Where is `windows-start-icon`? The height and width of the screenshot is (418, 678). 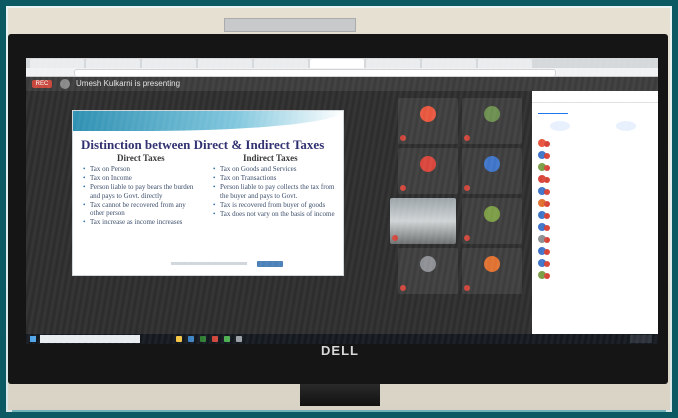
windows-start-icon is located at coordinates (33, 339).